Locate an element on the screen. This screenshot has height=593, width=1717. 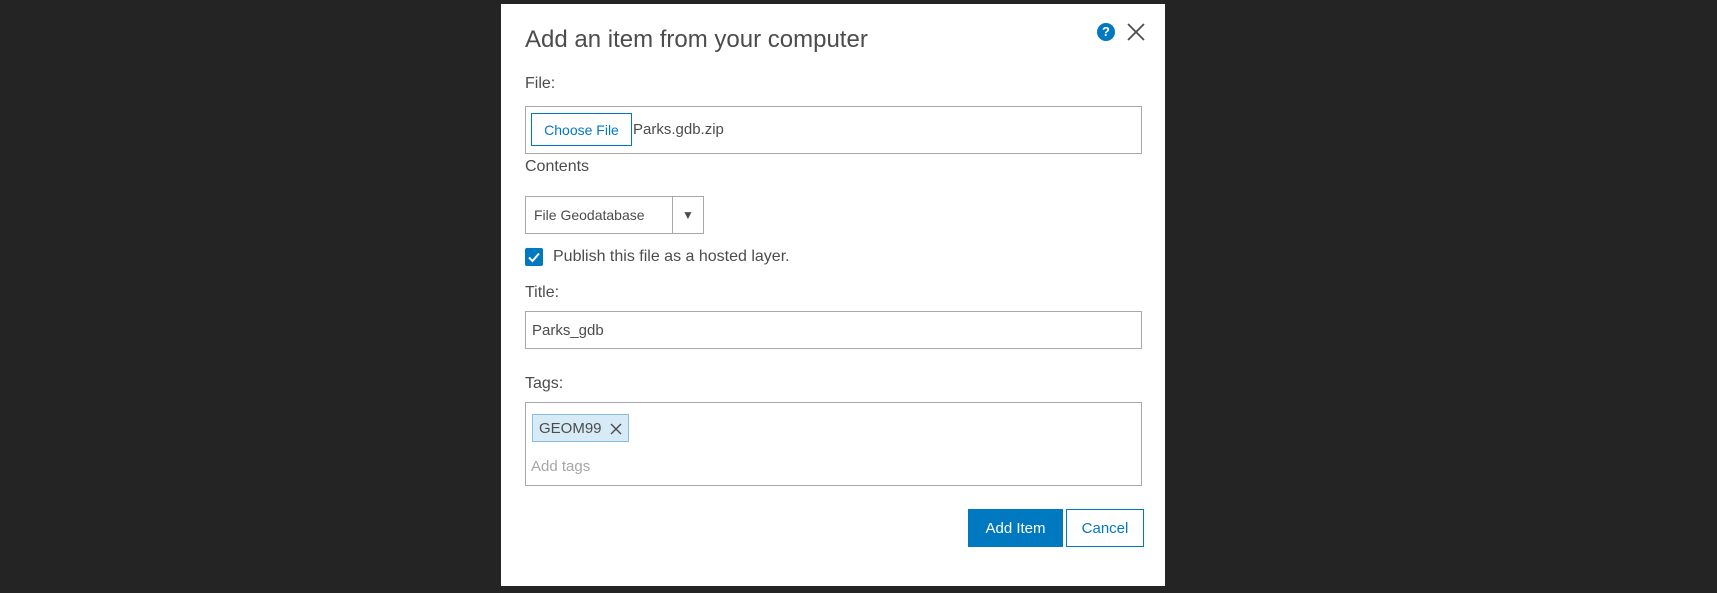
checkmark-icon is located at coordinates (534, 257).